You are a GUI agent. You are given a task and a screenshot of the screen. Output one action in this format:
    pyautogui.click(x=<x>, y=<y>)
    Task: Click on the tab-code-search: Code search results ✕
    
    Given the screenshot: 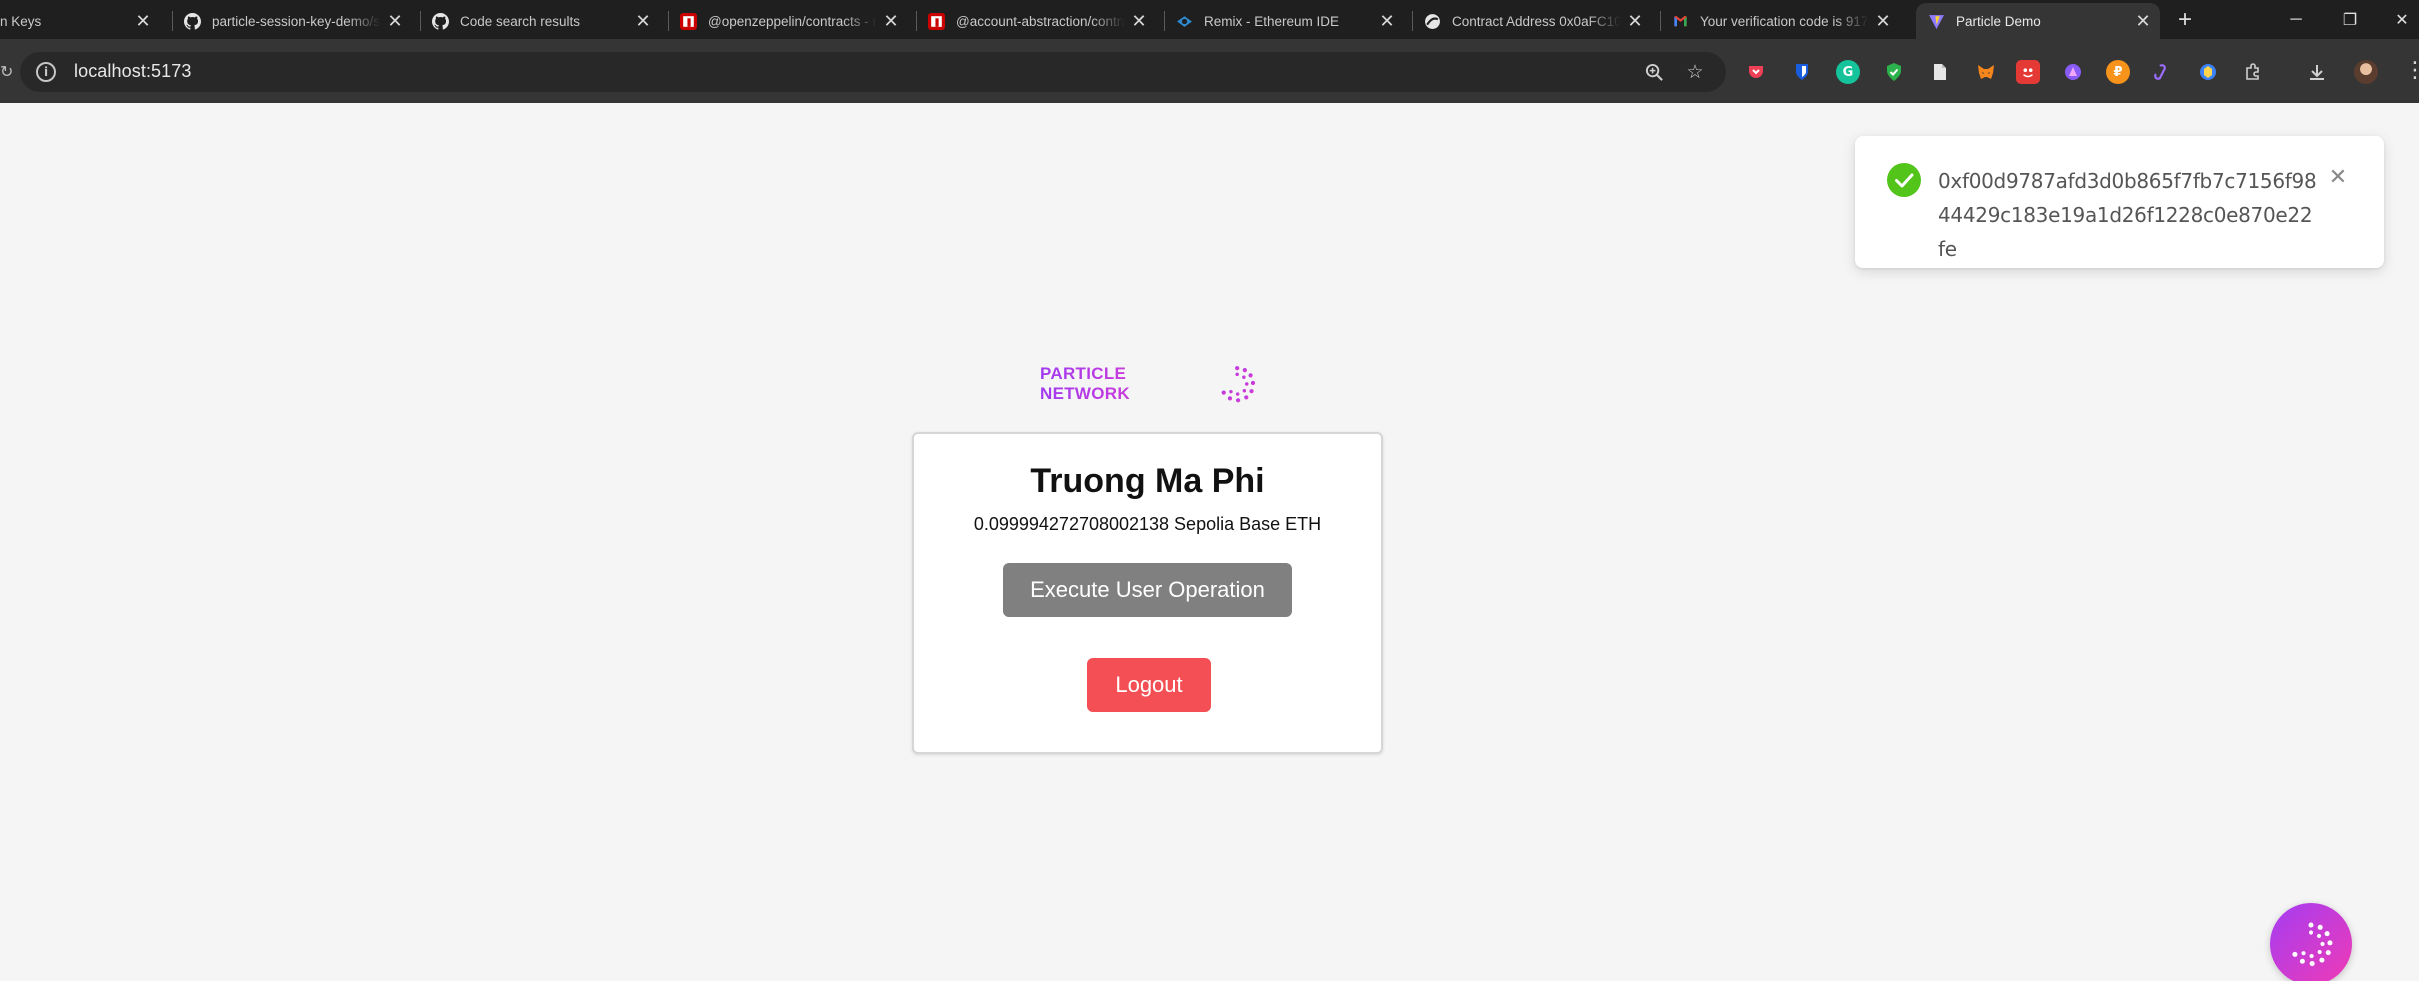 What is the action you would take?
    pyautogui.click(x=540, y=21)
    